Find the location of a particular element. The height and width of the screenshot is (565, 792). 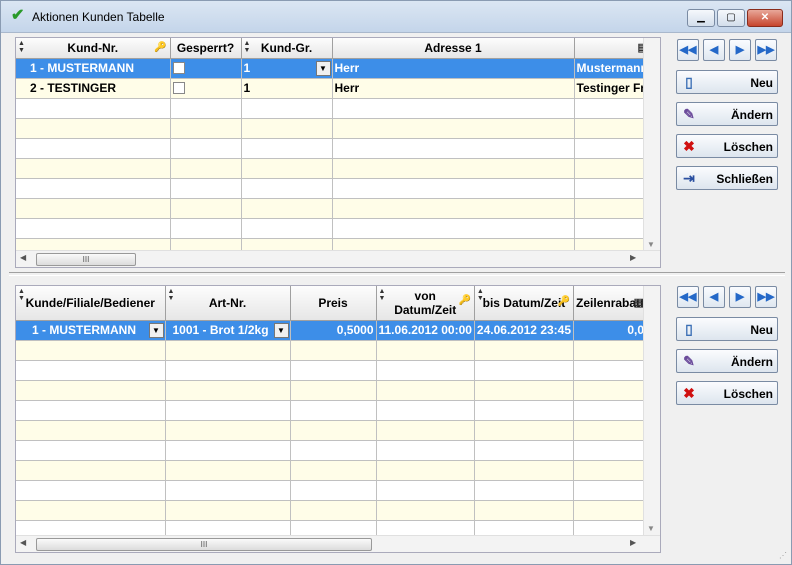

col-header-von: ▲ ▼ von Datum/Zeit 🔑 is located at coordinates (425, 303).